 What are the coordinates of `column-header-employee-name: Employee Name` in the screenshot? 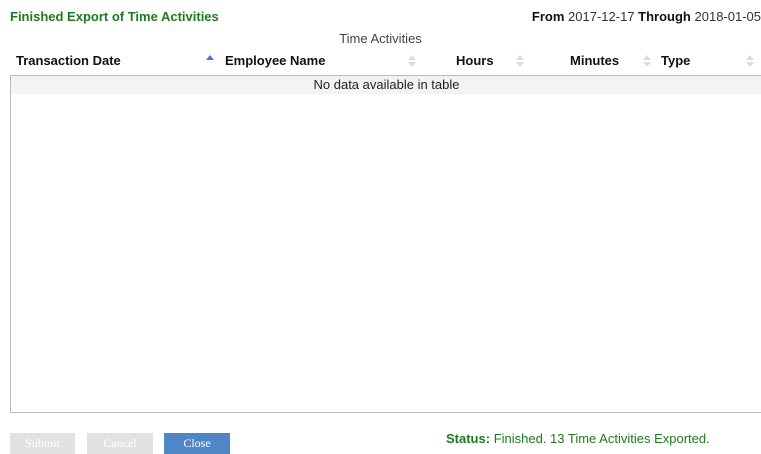 It's located at (275, 61).